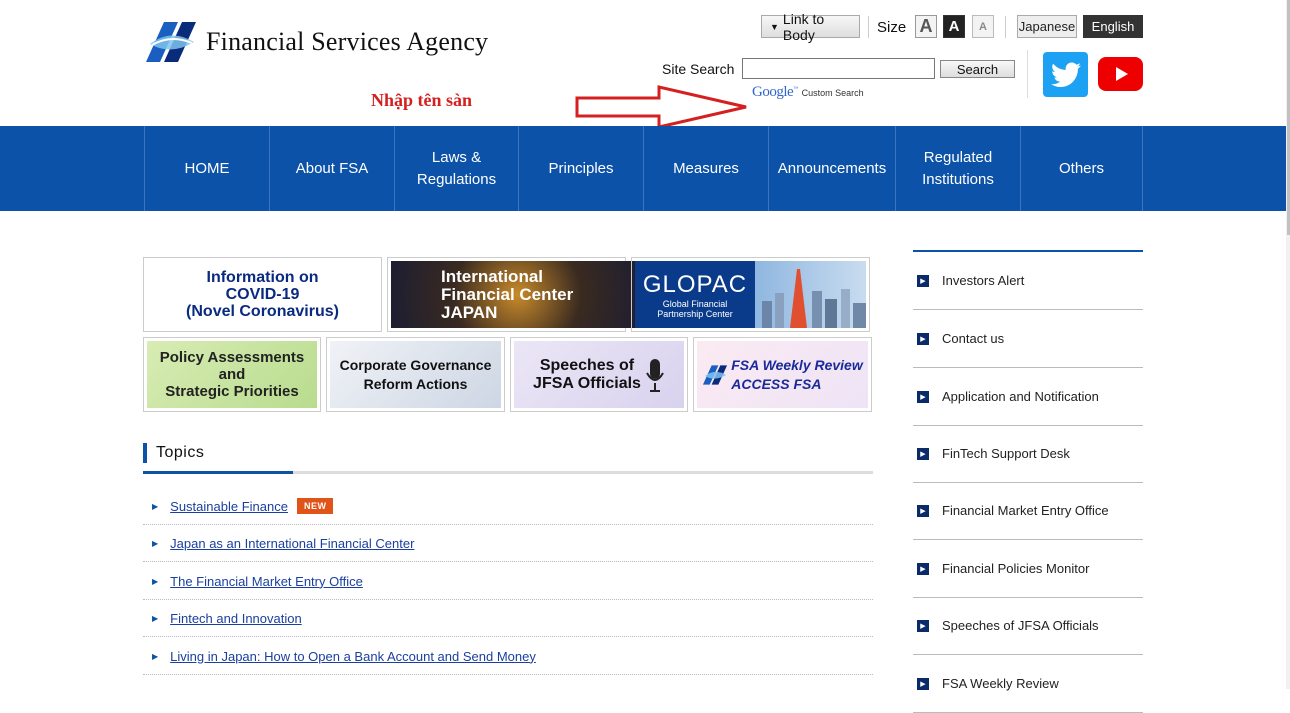 This screenshot has height=713, width=1290. I want to click on side-link-label: Financial Market Entry Office, so click(1025, 510).